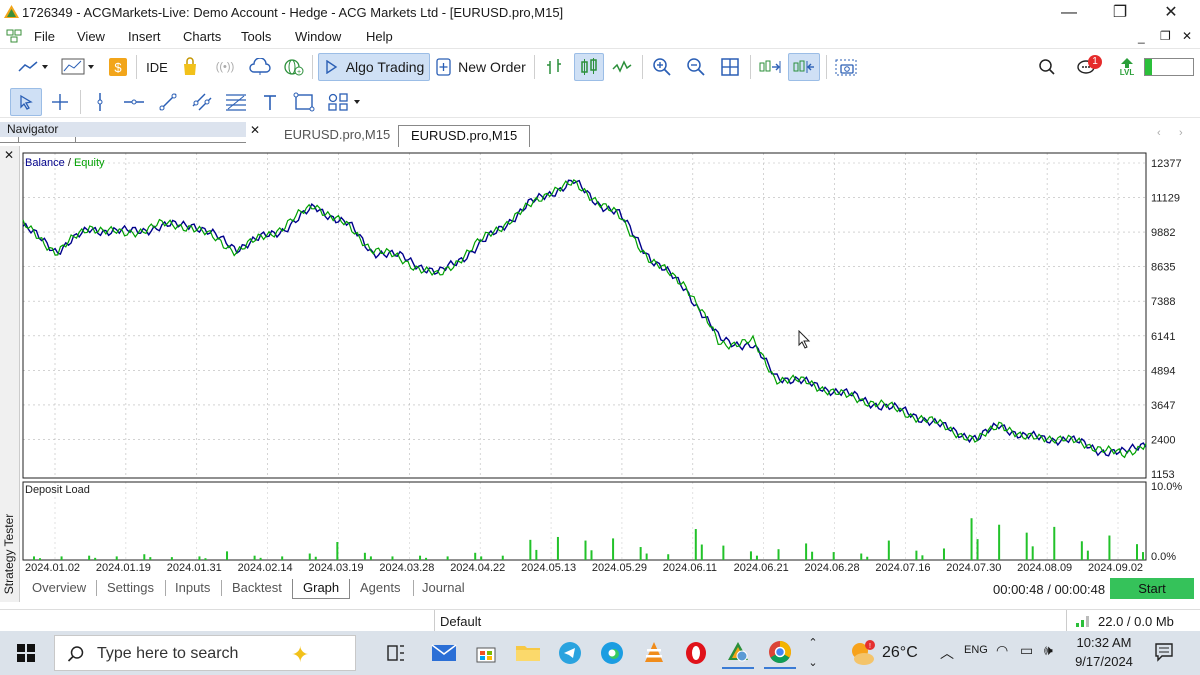 The image size is (1200, 675). What do you see at coordinates (1069, 13) in the screenshot?
I see `minimize-button: —` at bounding box center [1069, 13].